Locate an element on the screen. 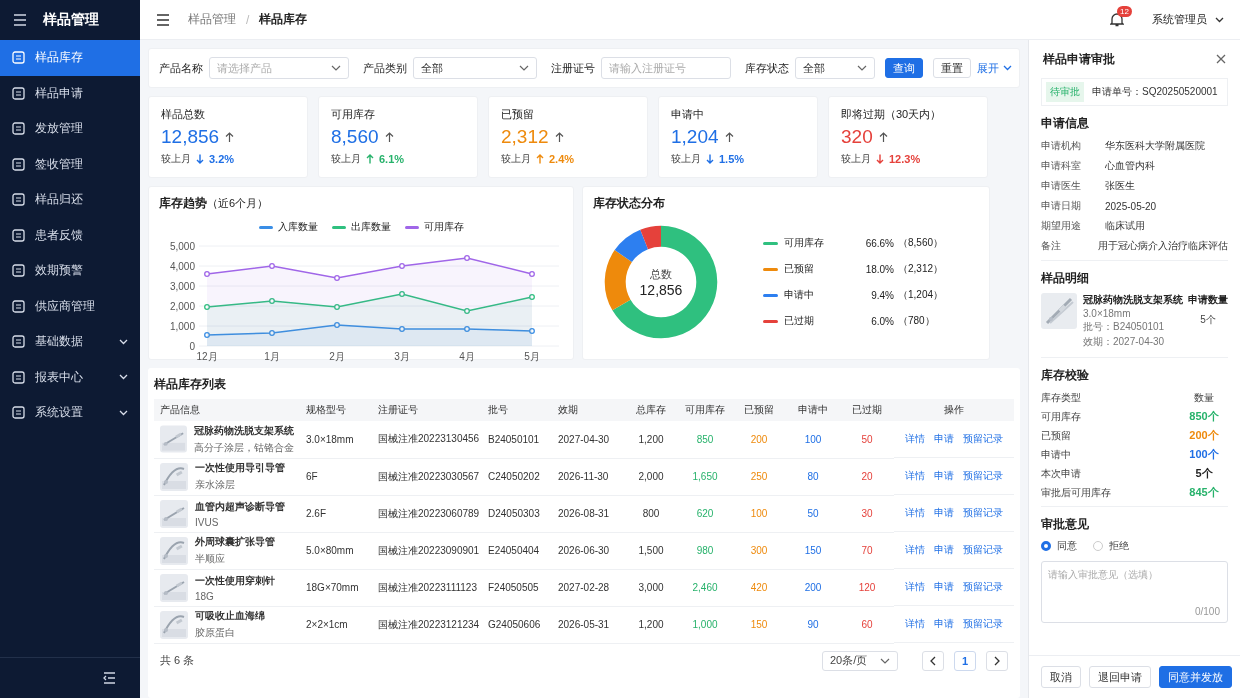 This screenshot has width=1240, height=698. product-name: 血管内超声诊断导管 is located at coordinates (240, 506).